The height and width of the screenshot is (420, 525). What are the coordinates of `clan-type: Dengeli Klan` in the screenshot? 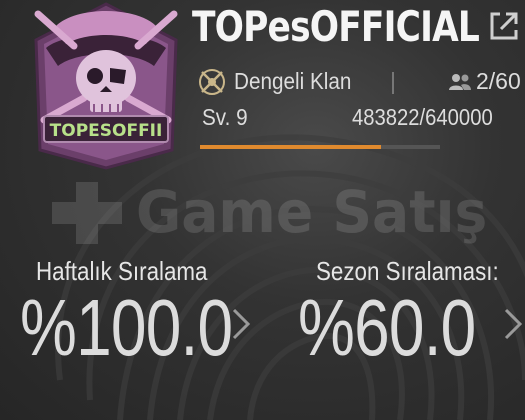 It's located at (293, 81).